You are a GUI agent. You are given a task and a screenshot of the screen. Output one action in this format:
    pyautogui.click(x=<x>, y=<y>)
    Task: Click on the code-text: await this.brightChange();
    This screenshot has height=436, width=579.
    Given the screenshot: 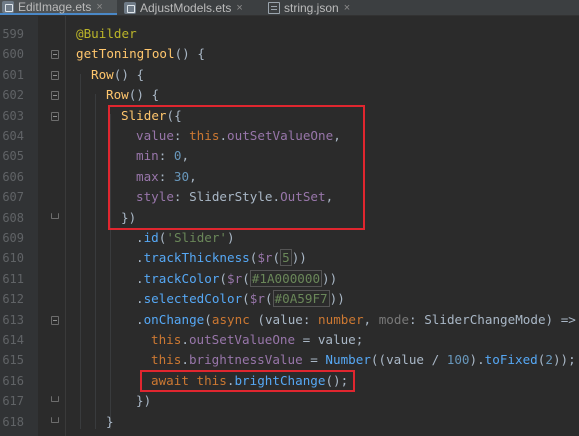 What is the action you would take?
    pyautogui.click(x=250, y=380)
    